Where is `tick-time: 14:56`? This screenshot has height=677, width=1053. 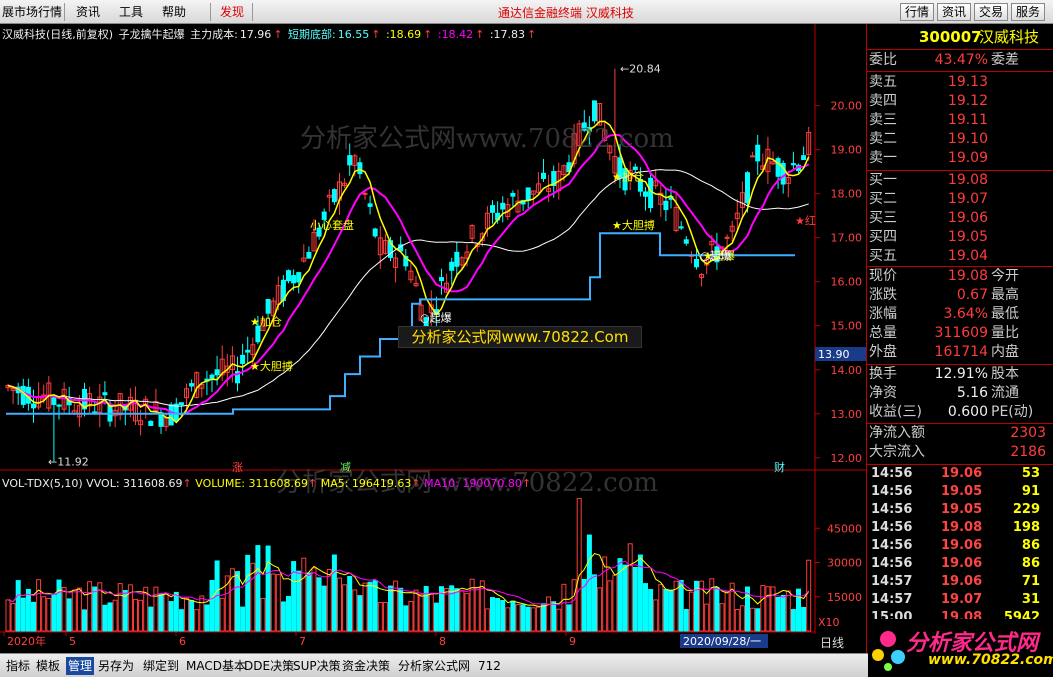
tick-time: 14:56 is located at coordinates (892, 473).